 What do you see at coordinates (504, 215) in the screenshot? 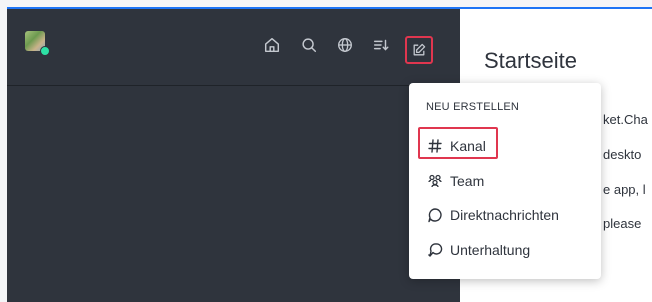
I see `menu-item-label: Direktnachrichten` at bounding box center [504, 215].